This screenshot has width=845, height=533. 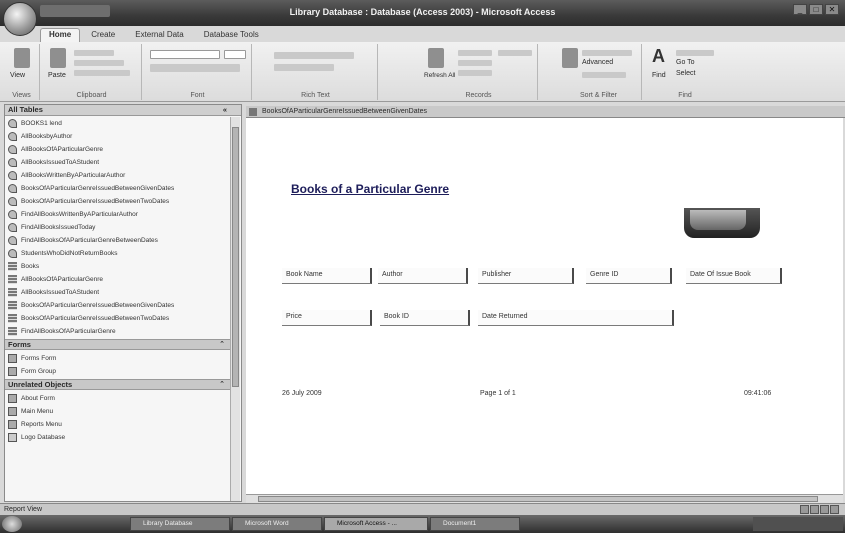 What do you see at coordinates (478, 95) in the screenshot?
I see `group-caption-records: Records` at bounding box center [478, 95].